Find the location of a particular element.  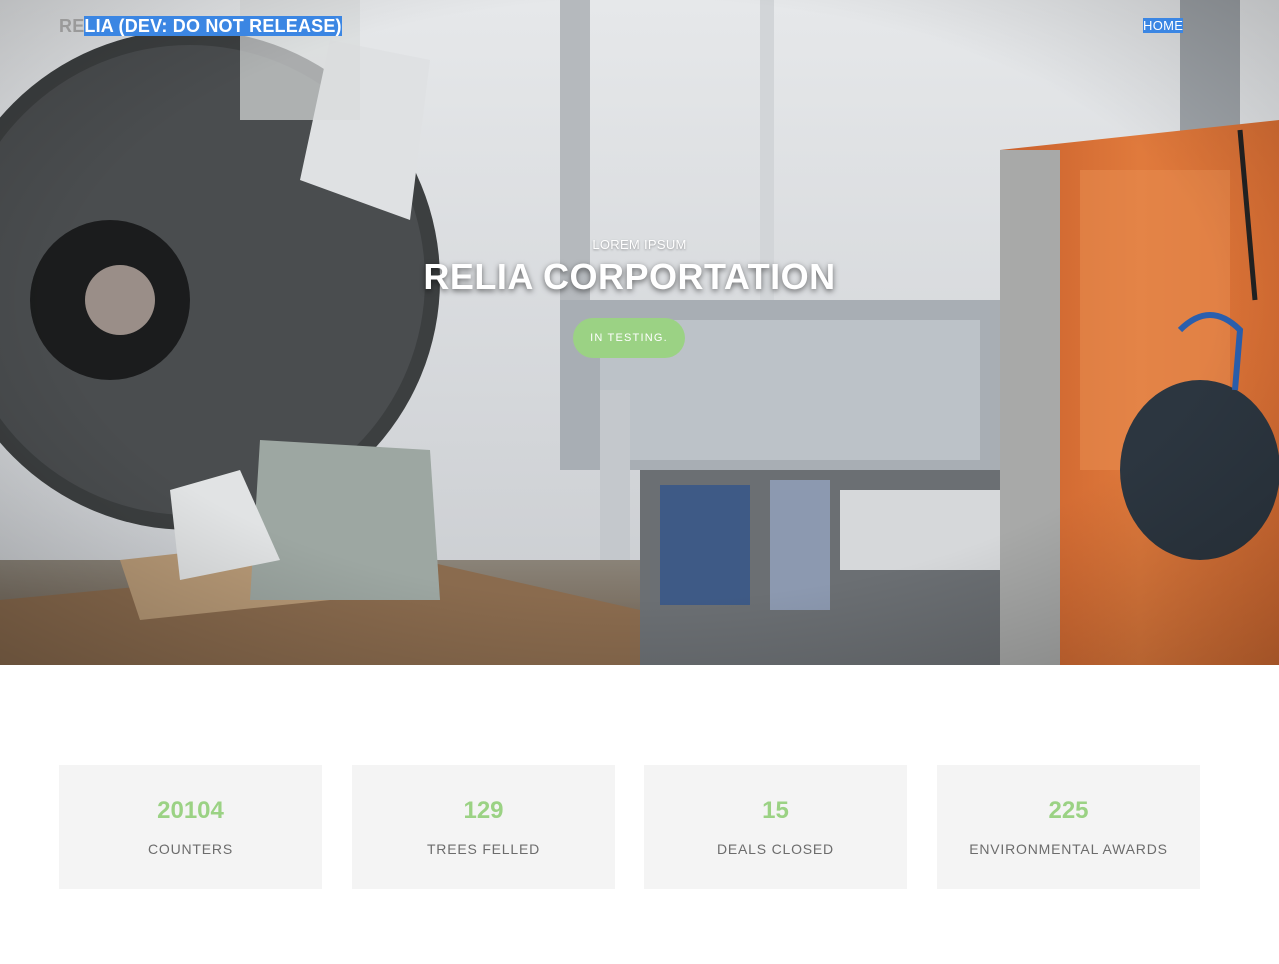

nav-link-home: HOME is located at coordinates (1163, 25).